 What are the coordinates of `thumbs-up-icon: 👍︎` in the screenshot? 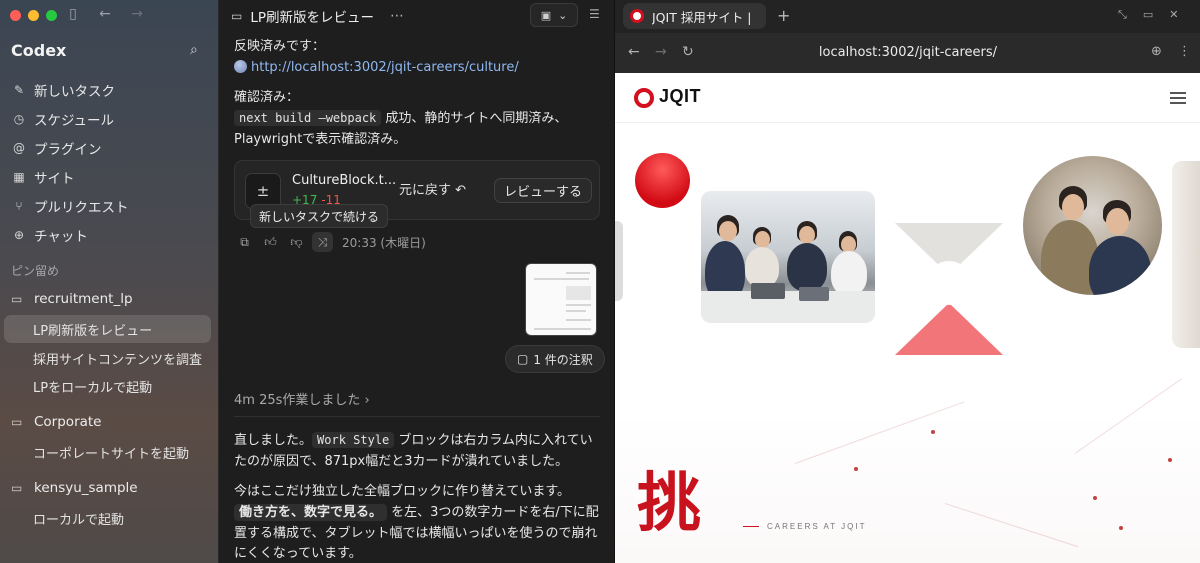 It's located at (270, 242).